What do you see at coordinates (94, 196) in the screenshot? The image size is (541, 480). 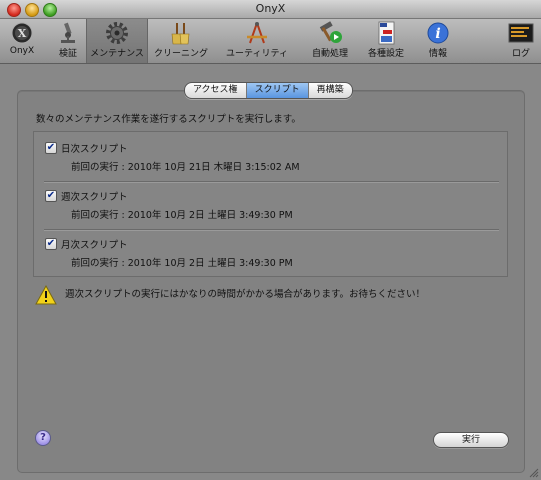 I see `weekly-script-label: 週次スクリプト` at bounding box center [94, 196].